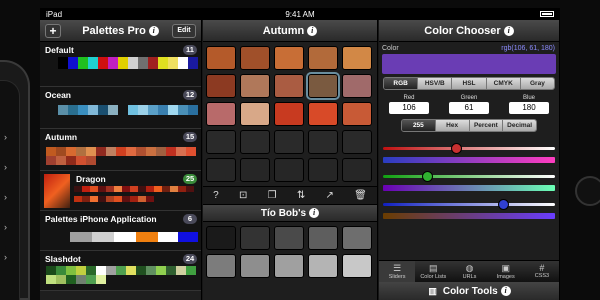  I want to click on red-label: Red, so click(409, 98).